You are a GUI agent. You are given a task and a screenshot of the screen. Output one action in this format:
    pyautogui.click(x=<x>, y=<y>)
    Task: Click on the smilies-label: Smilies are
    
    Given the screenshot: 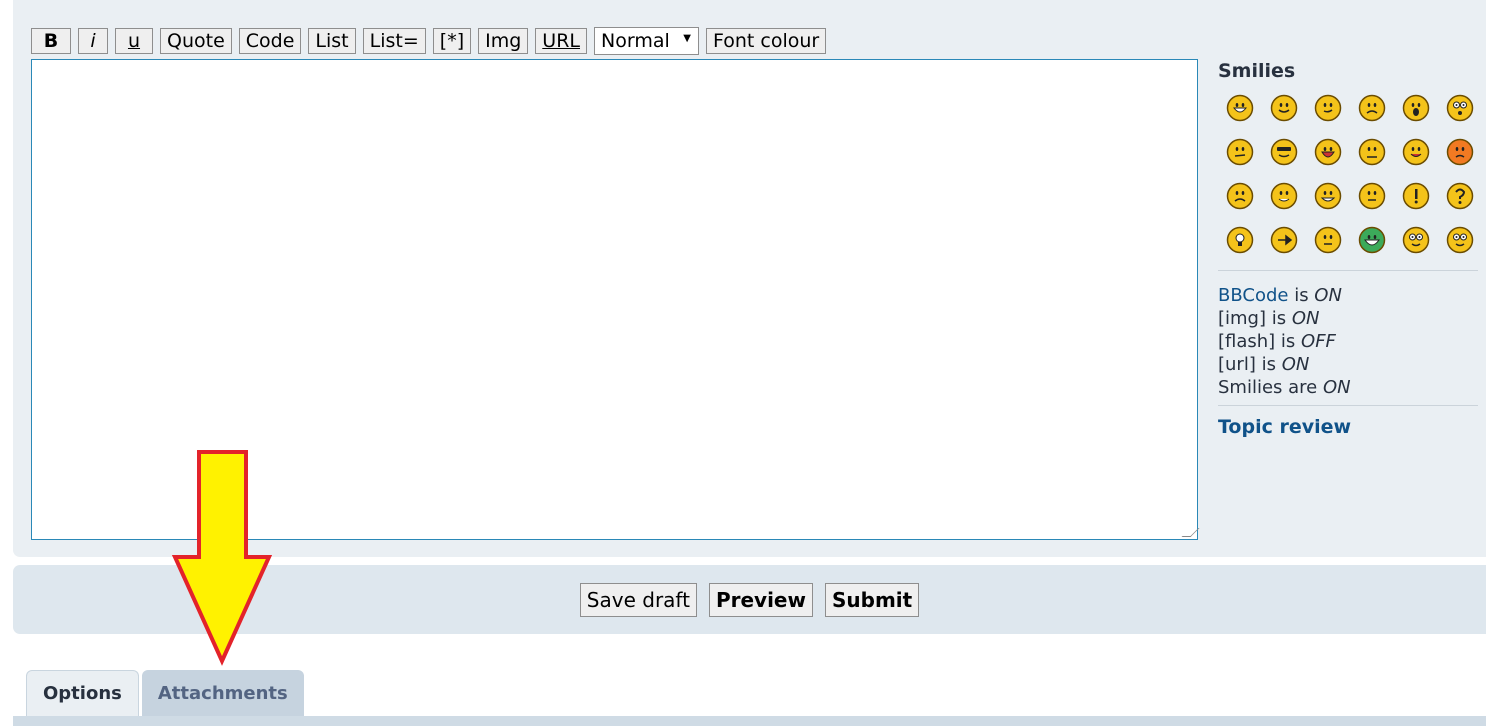 What is the action you would take?
    pyautogui.click(x=1270, y=387)
    